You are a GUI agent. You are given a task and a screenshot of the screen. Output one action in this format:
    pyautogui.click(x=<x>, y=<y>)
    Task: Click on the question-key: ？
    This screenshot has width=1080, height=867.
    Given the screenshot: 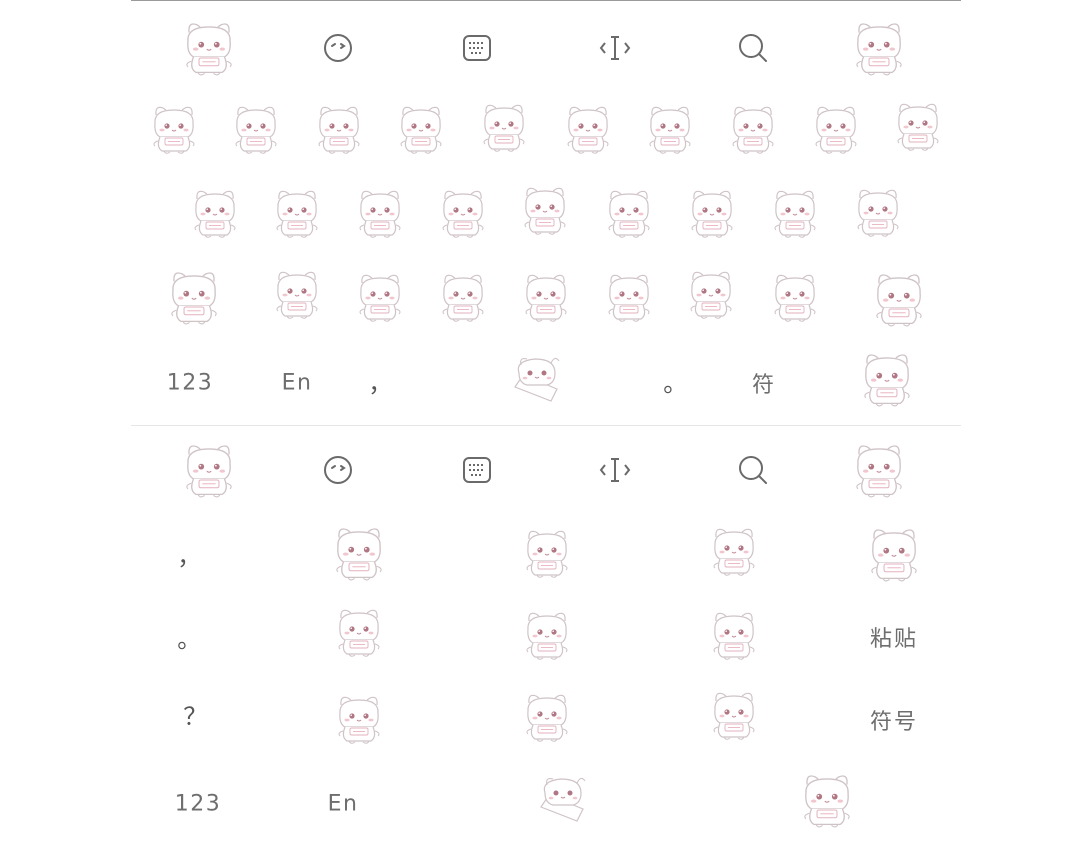 What is the action you would take?
    pyautogui.click(x=196, y=714)
    